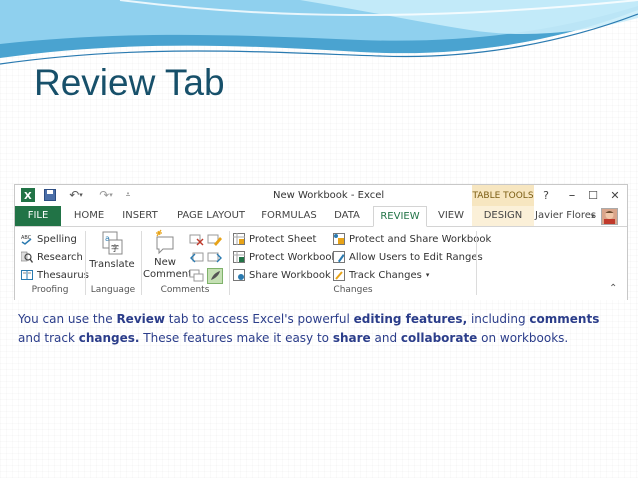 This screenshot has height=478, width=638. I want to click on svg-text: X, so click(28, 196).